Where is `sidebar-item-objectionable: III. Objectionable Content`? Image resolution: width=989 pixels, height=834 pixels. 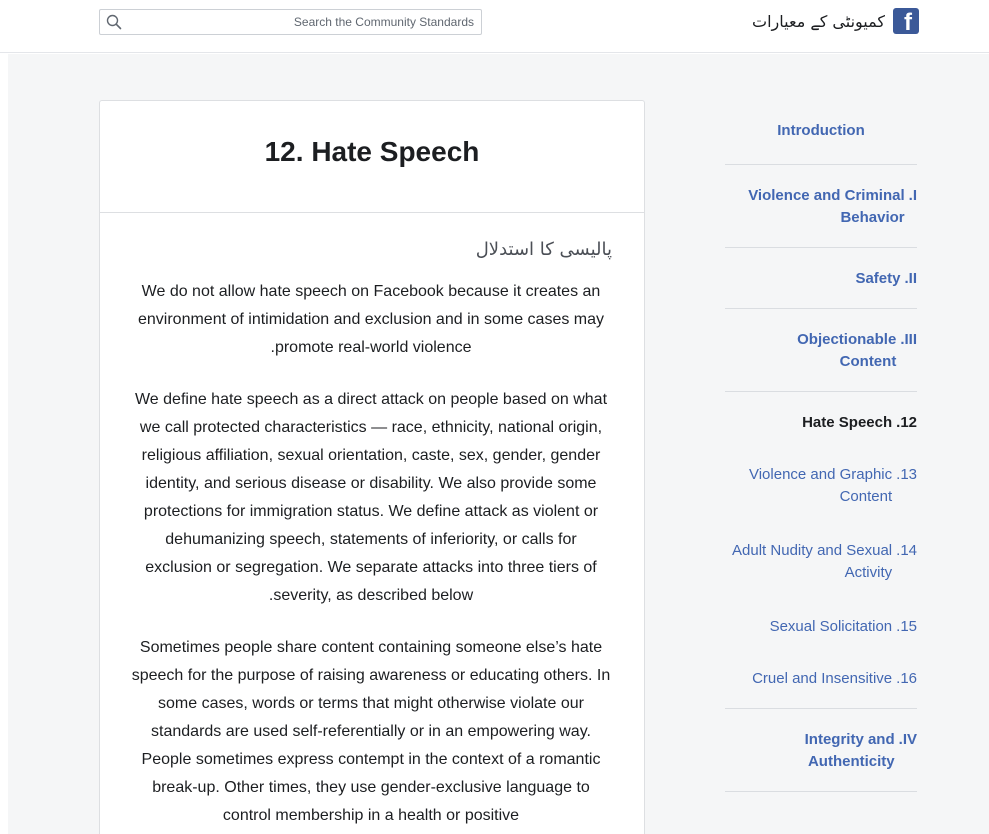
sidebar-item-objectionable: III. Objectionable Content is located at coordinates (821, 350).